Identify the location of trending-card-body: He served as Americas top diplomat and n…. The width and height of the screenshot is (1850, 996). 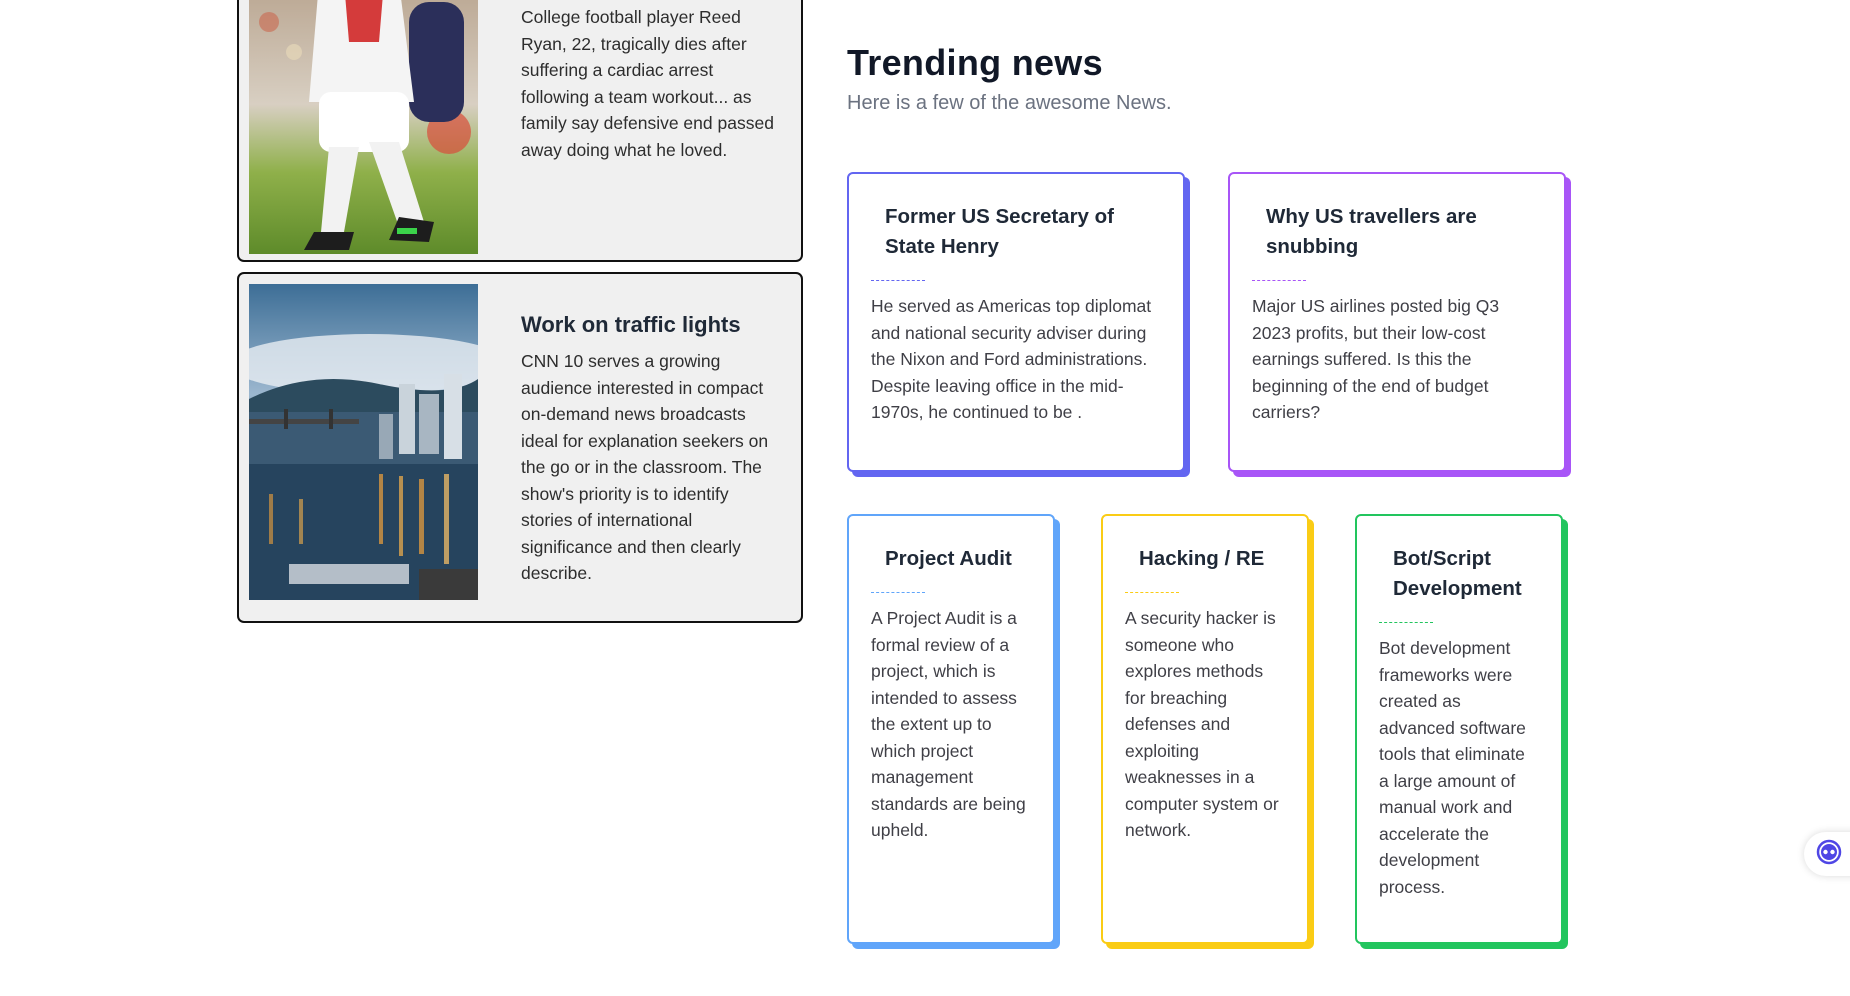
(1011, 359).